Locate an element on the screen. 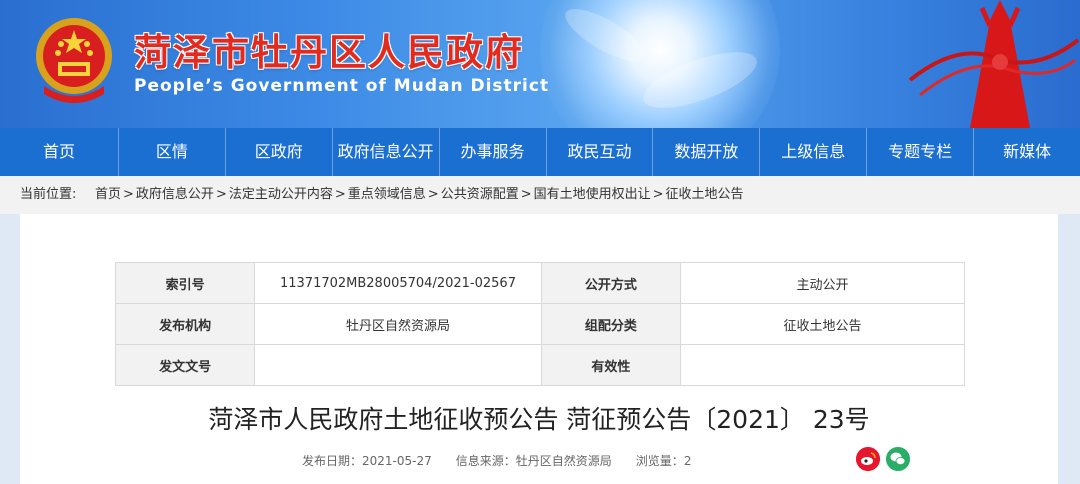  meta-key: 发布机构 is located at coordinates (185, 324).